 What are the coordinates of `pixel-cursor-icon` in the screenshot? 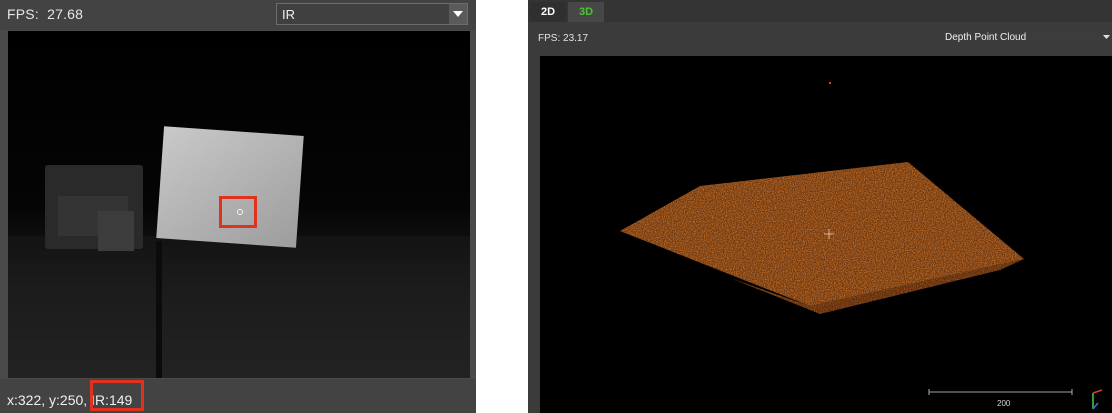 It's located at (240, 212).